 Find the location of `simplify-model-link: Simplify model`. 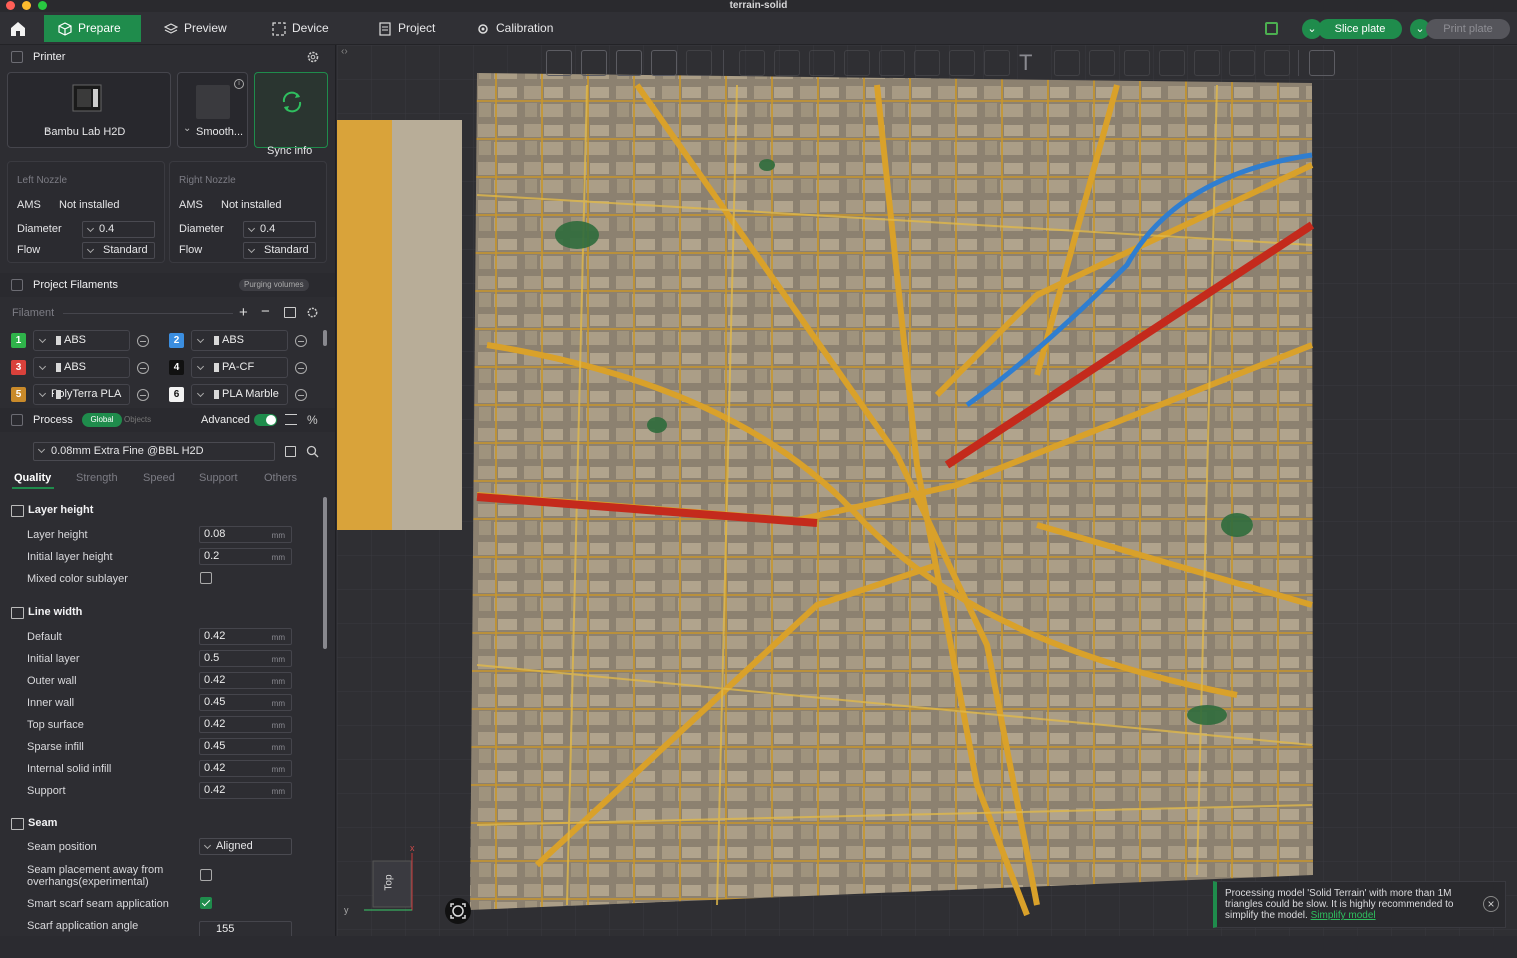

simplify-model-link: Simplify model is located at coordinates (1343, 915).